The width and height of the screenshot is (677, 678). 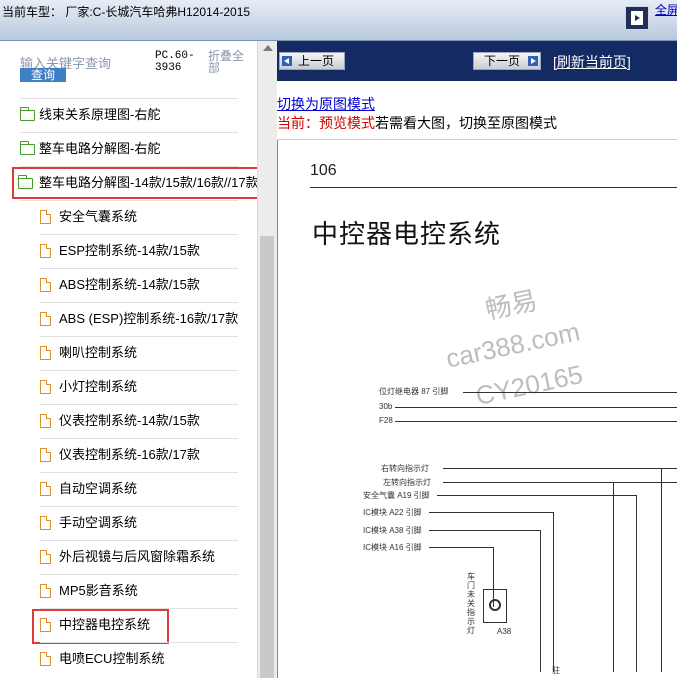 I want to click on tree-folder-wiring-relation-rhd: 线束关系原理图-右舵, so click(x=99, y=115).